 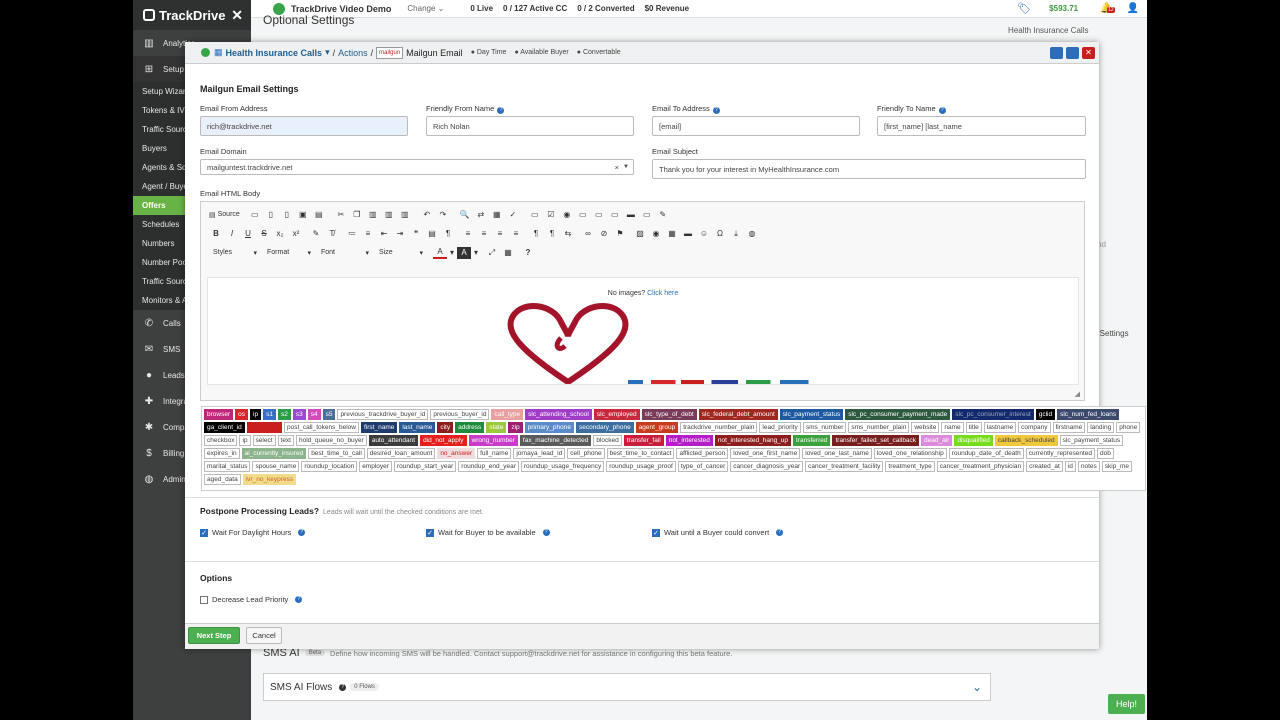 What do you see at coordinates (752, 234) in the screenshot?
I see `iframe-icon: ◍` at bounding box center [752, 234].